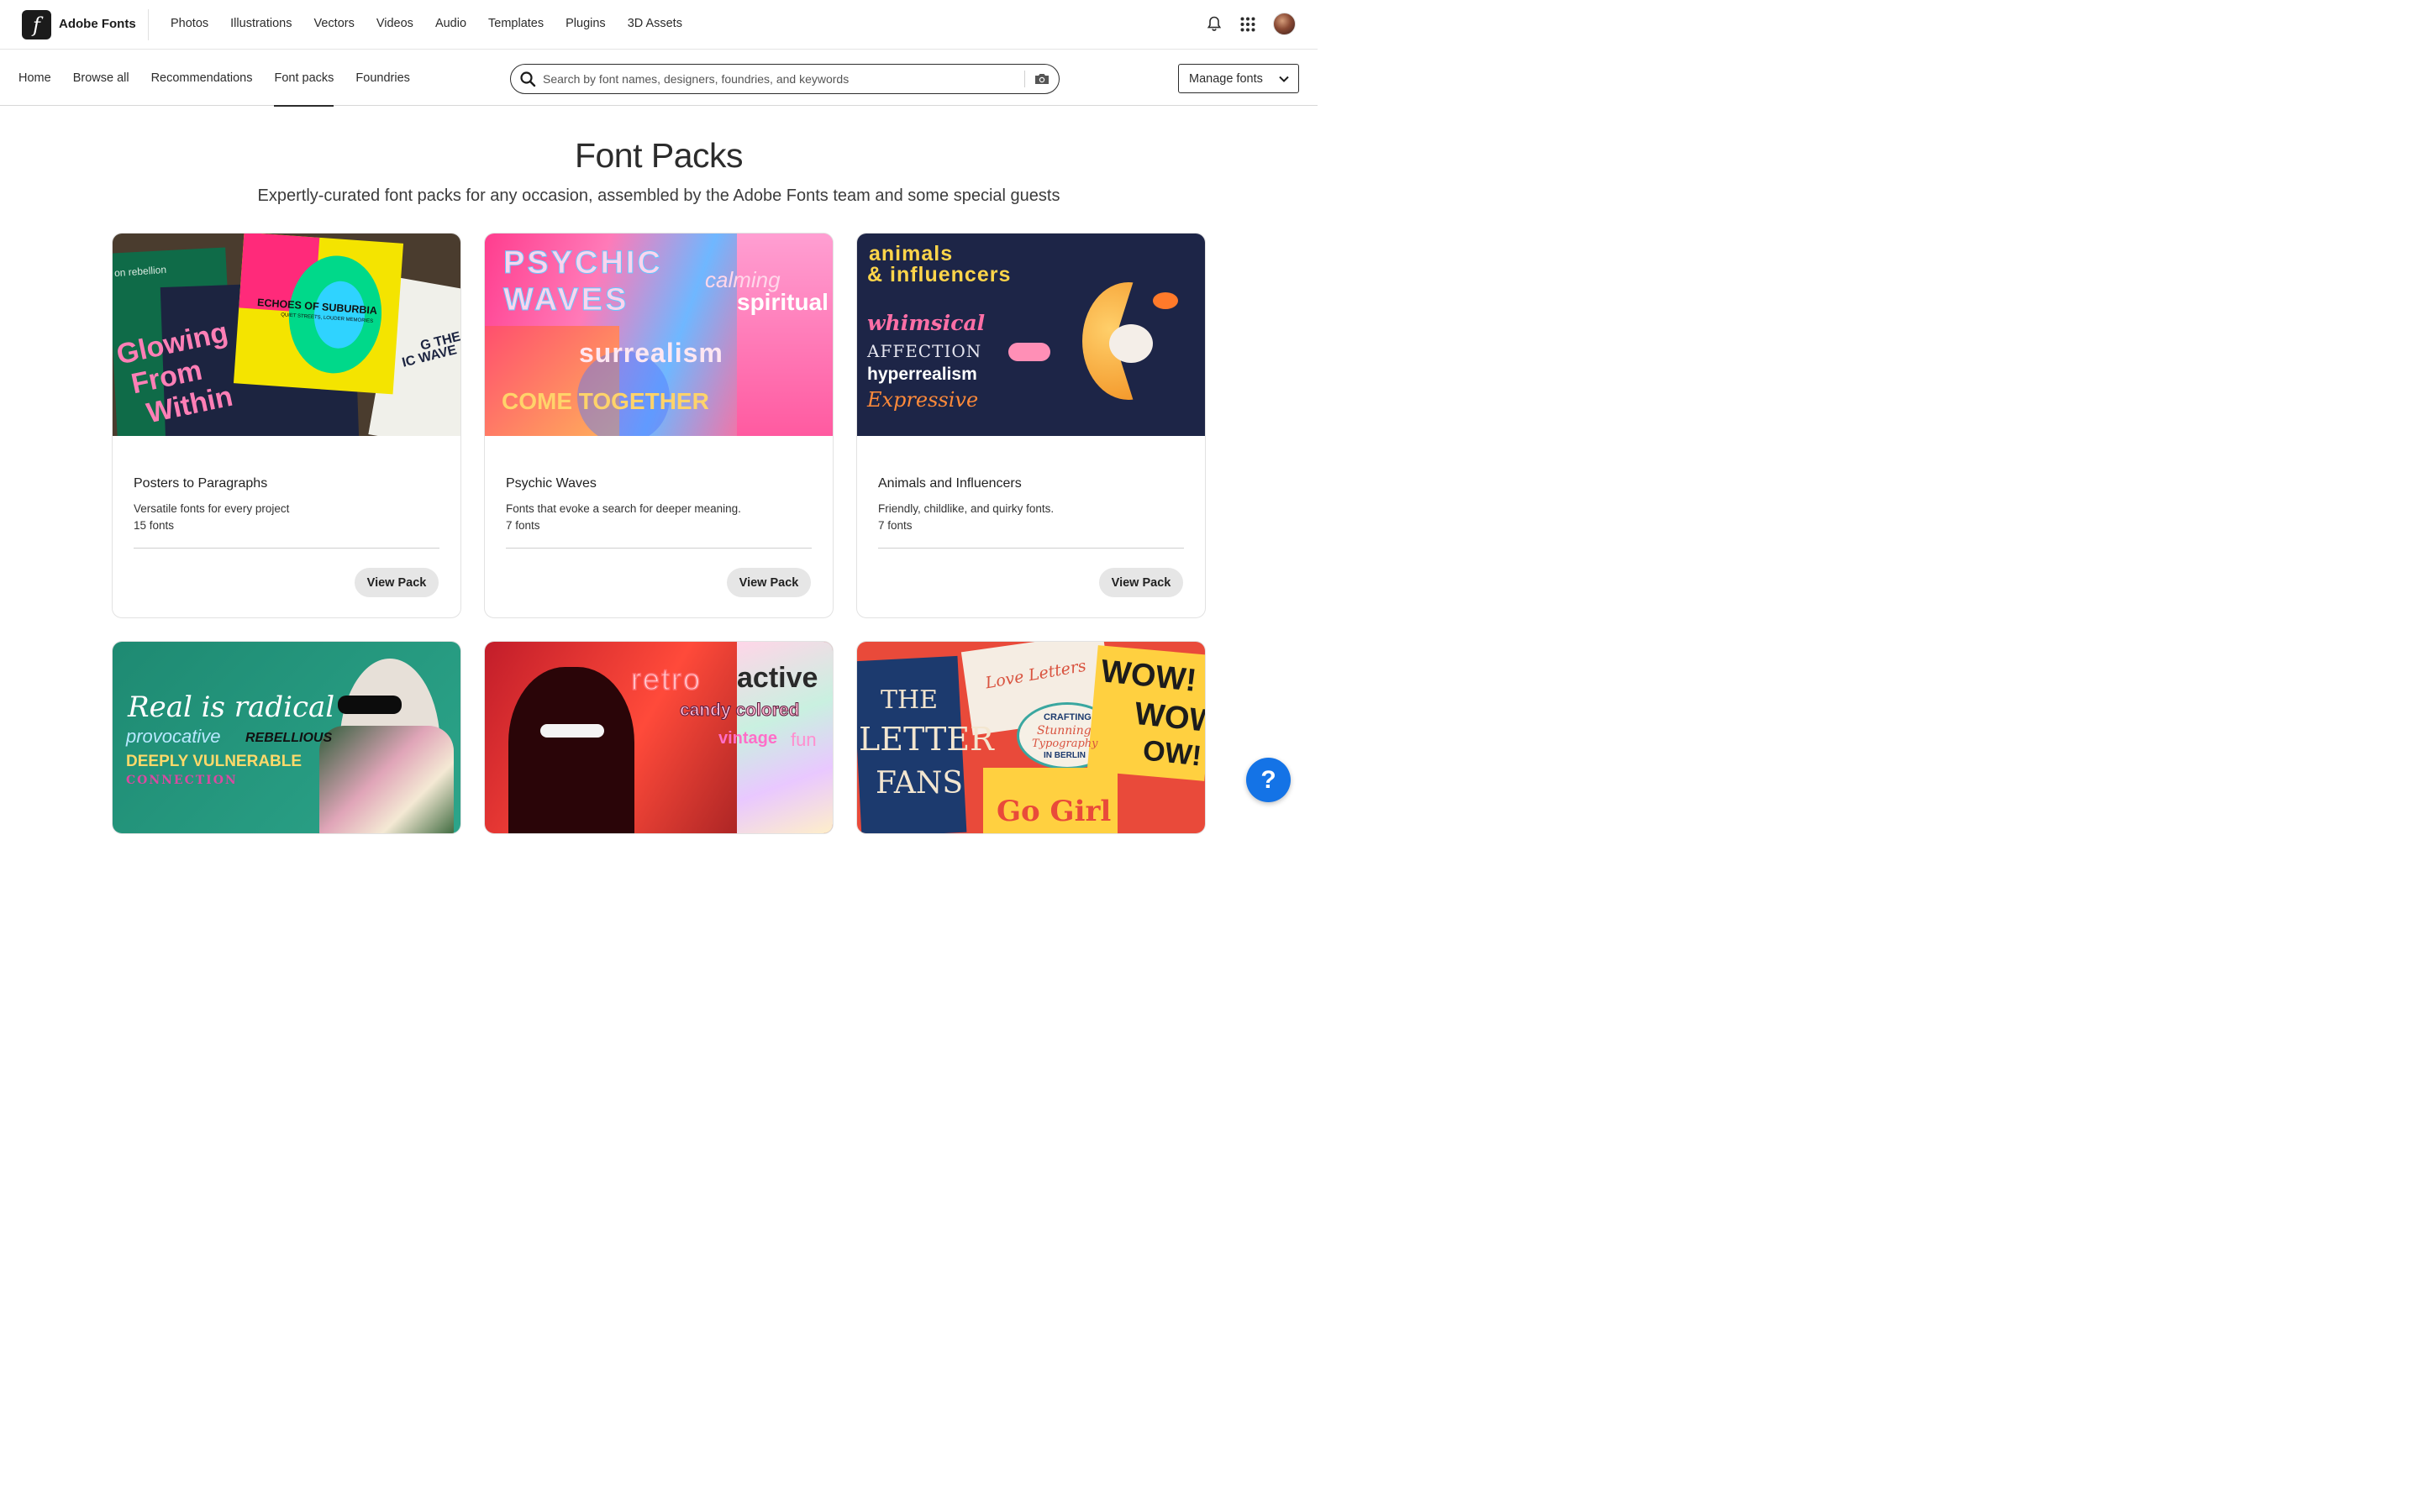 The image size is (2420, 1512). Describe the element at coordinates (910, 700) in the screenshot. I see `art-text: THE` at that location.